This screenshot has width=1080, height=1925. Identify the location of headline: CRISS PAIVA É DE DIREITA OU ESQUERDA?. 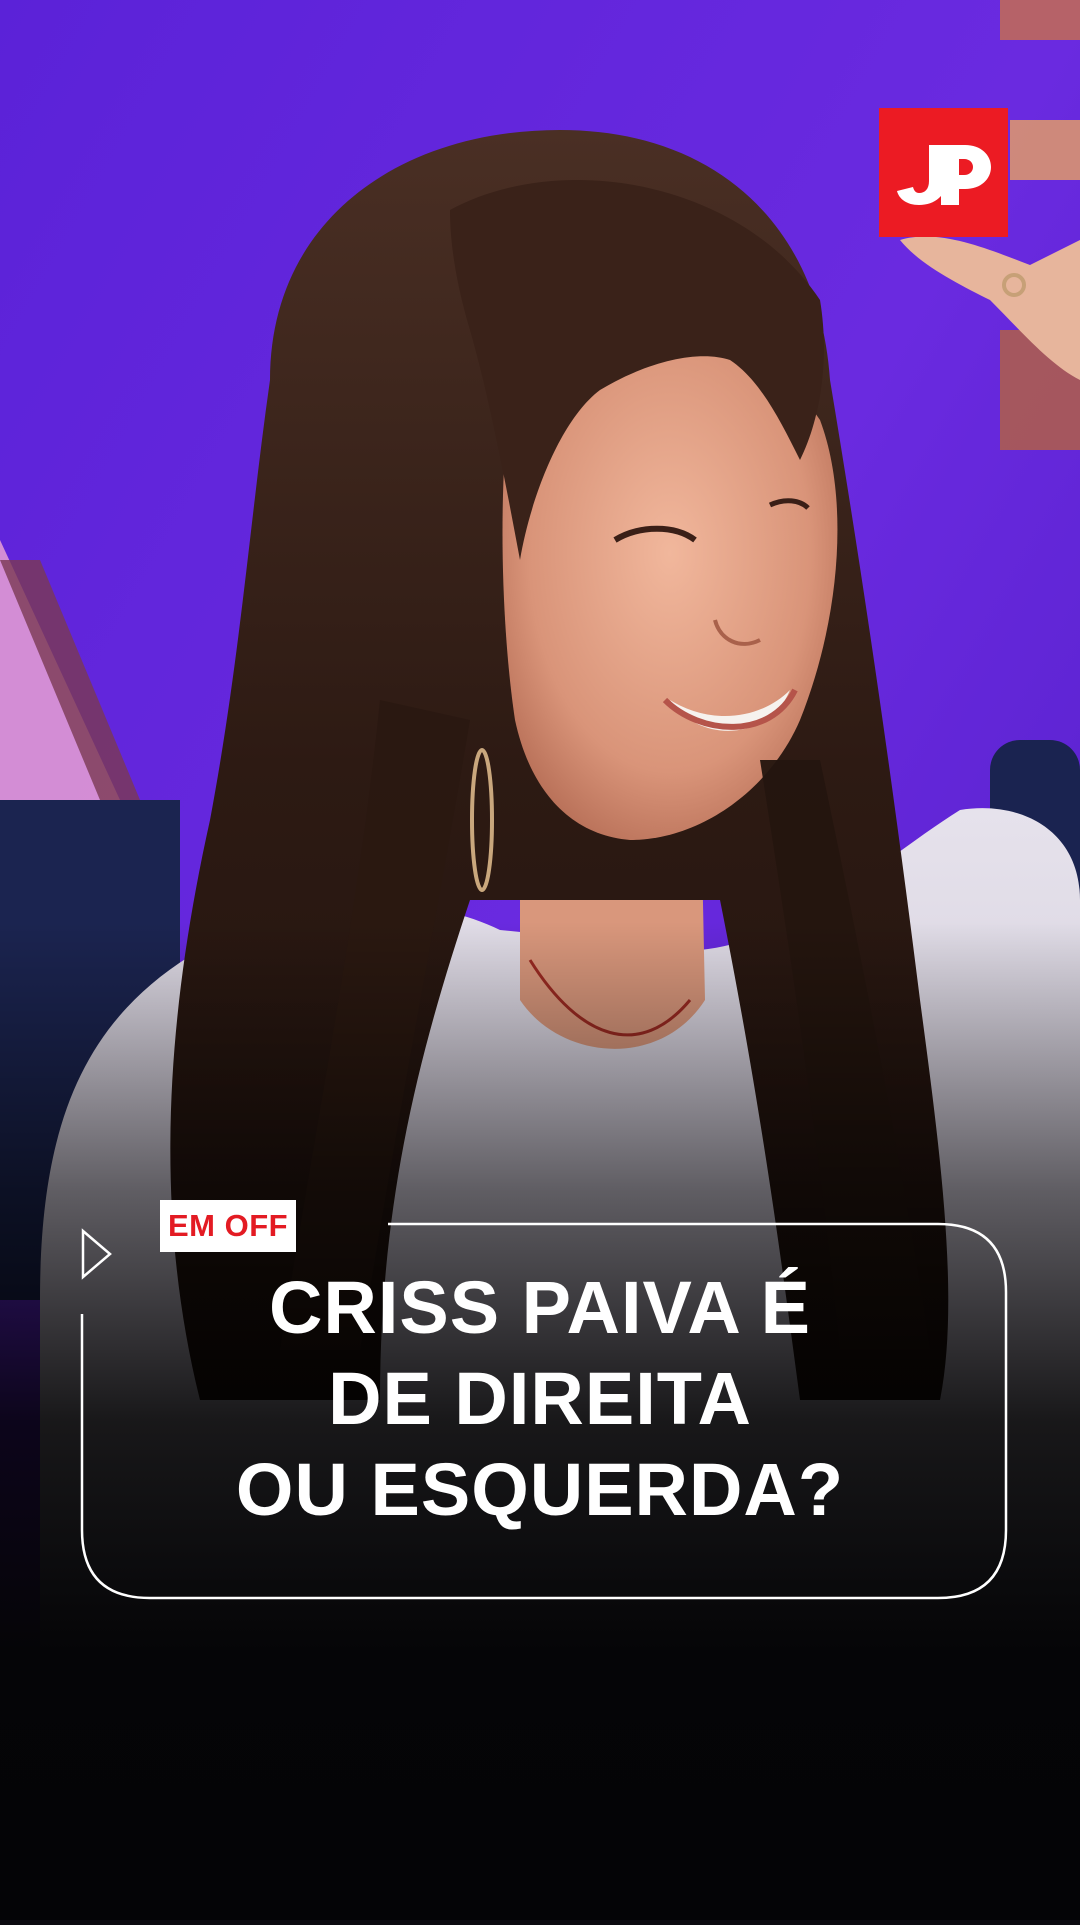
(540, 1398).